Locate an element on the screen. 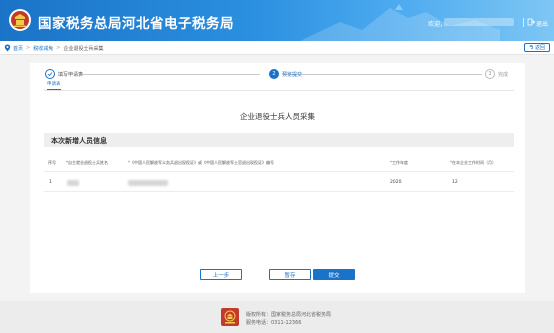  prev-step-button: 上一步 is located at coordinates (221, 274).